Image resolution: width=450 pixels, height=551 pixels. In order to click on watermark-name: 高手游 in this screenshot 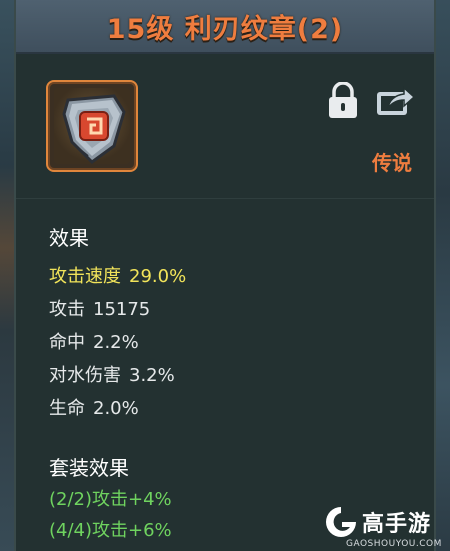, I will do `click(397, 524)`.